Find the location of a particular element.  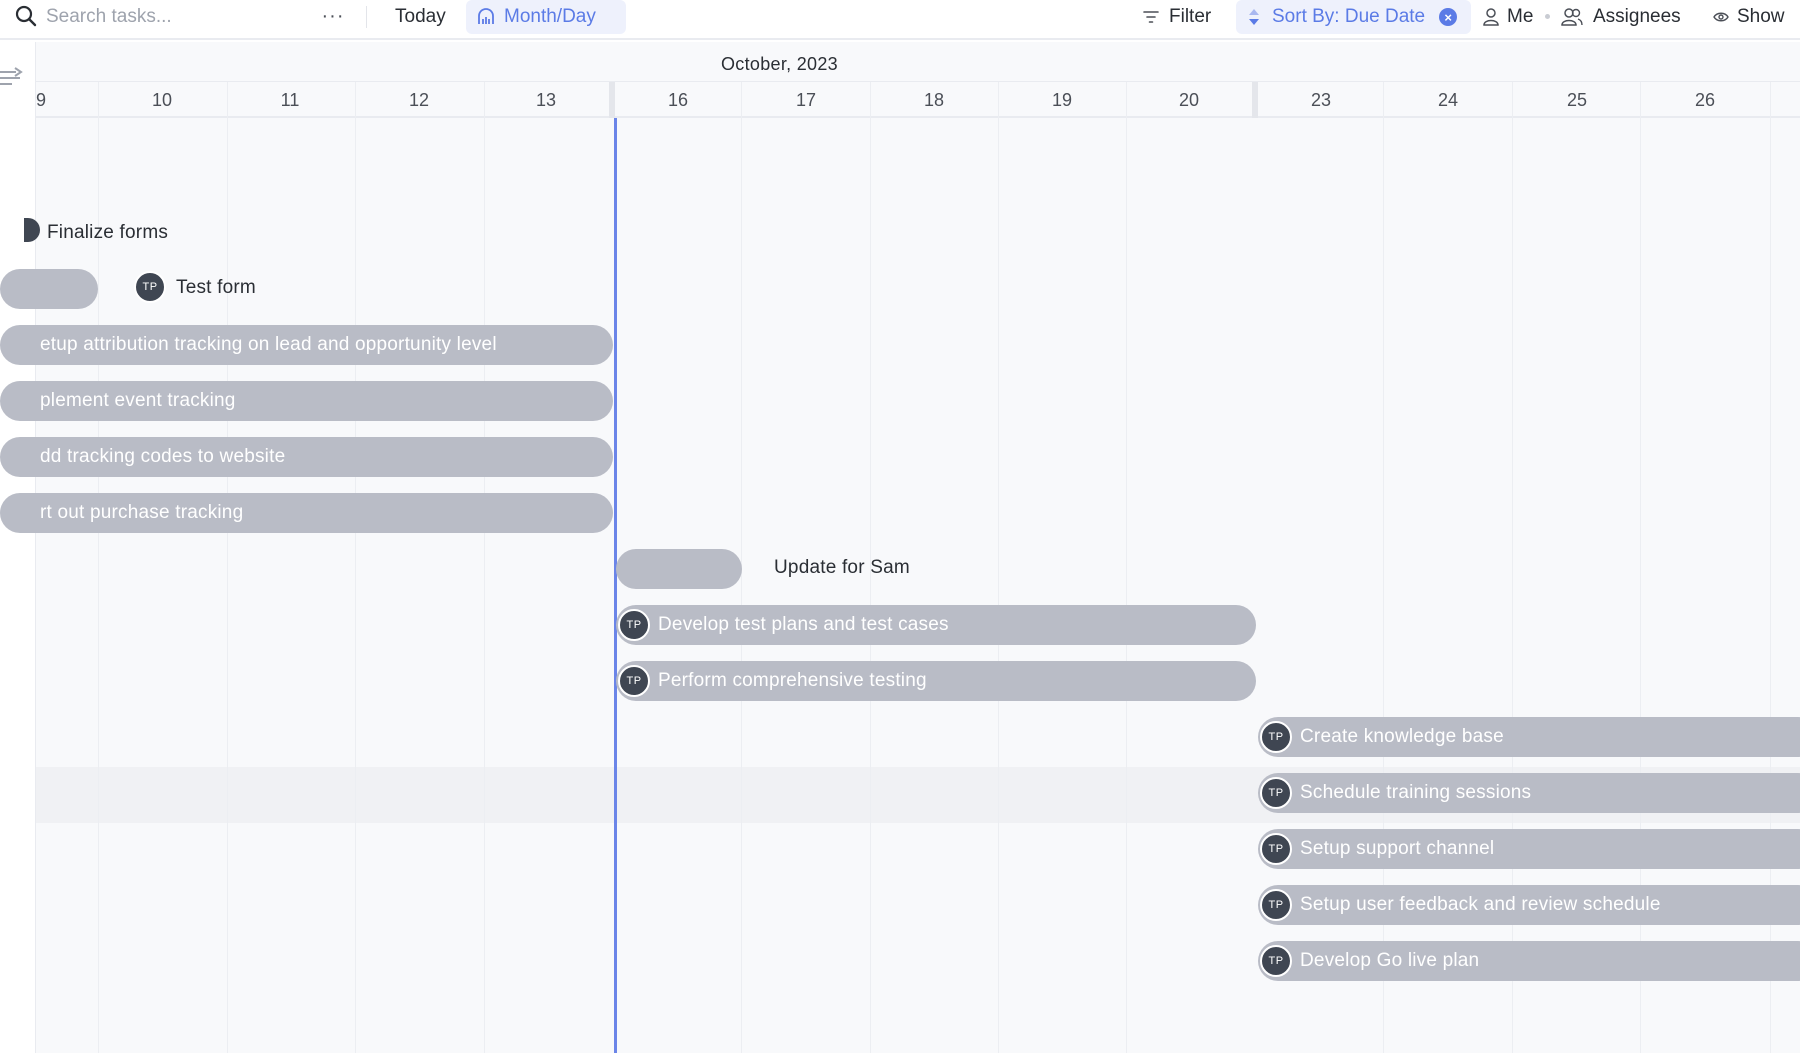

view-mode-button: Month/Day is located at coordinates (546, 17).